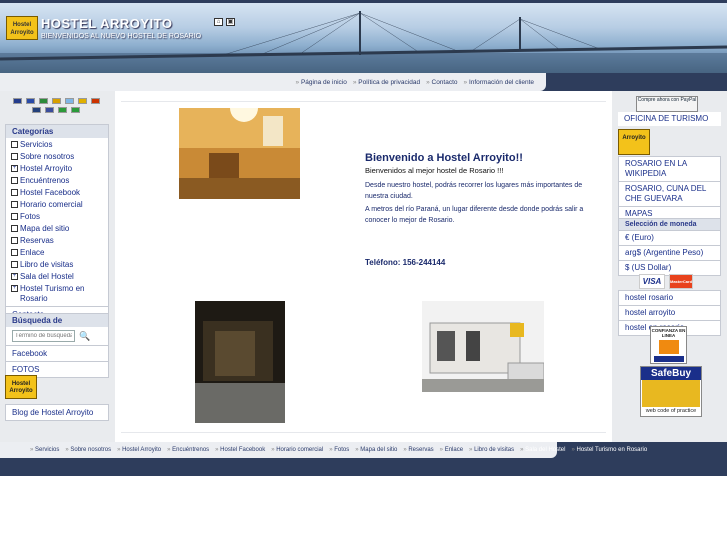  What do you see at coordinates (321, 82) in the screenshot?
I see `nav-link-home: Página de inicio` at bounding box center [321, 82].